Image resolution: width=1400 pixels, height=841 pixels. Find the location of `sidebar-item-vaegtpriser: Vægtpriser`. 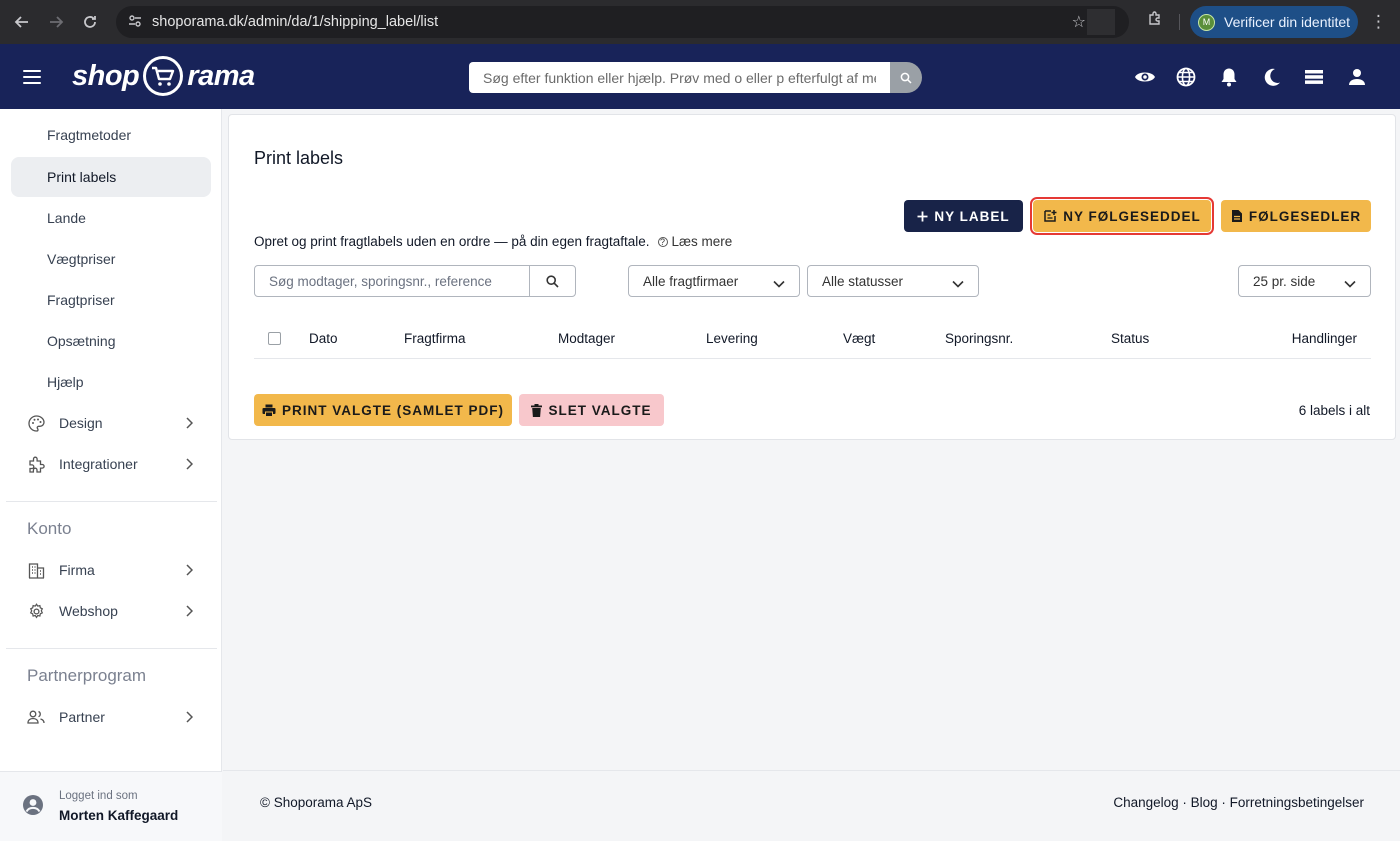

sidebar-item-vaegtpriser: Vægtpriser is located at coordinates (111, 259).